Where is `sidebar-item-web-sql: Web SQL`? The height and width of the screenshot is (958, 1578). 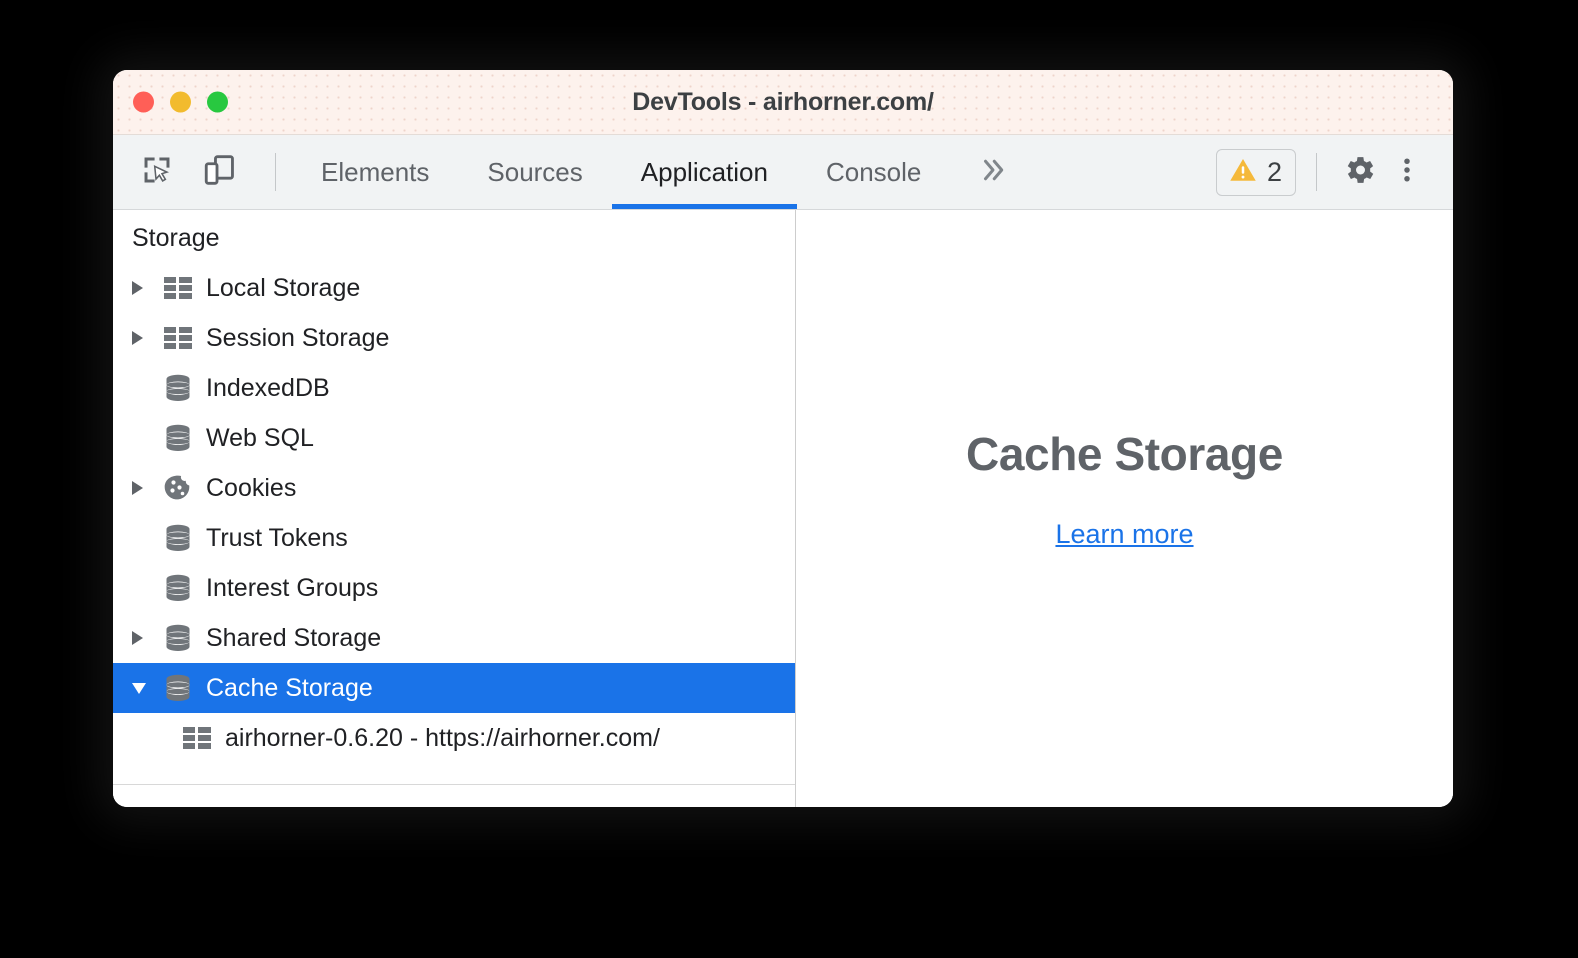
sidebar-item-web-sql: Web SQL is located at coordinates (454, 438).